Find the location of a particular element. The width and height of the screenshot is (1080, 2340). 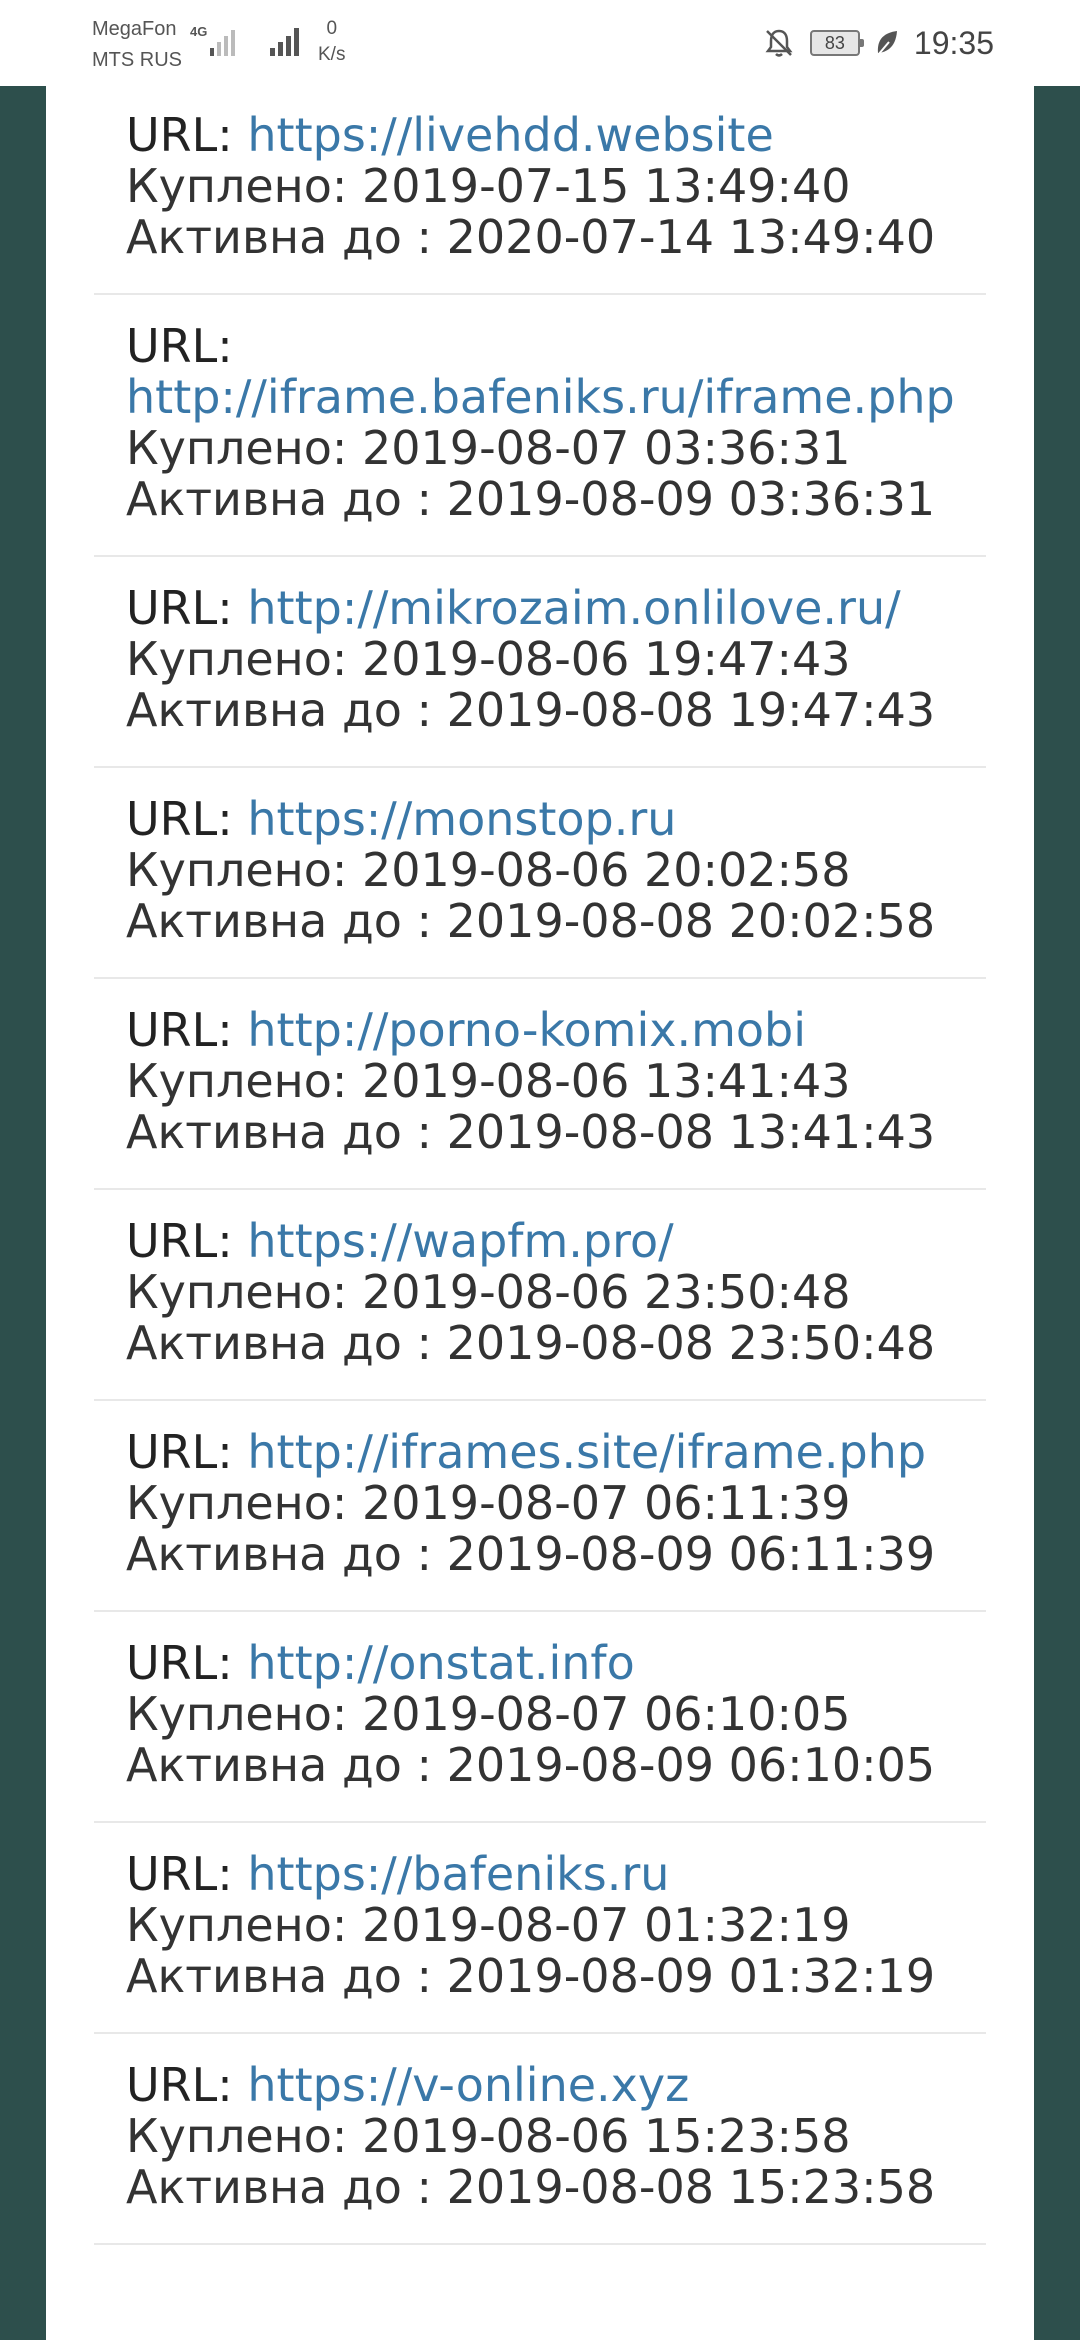

battery-level: 83 is located at coordinates (834, 42).